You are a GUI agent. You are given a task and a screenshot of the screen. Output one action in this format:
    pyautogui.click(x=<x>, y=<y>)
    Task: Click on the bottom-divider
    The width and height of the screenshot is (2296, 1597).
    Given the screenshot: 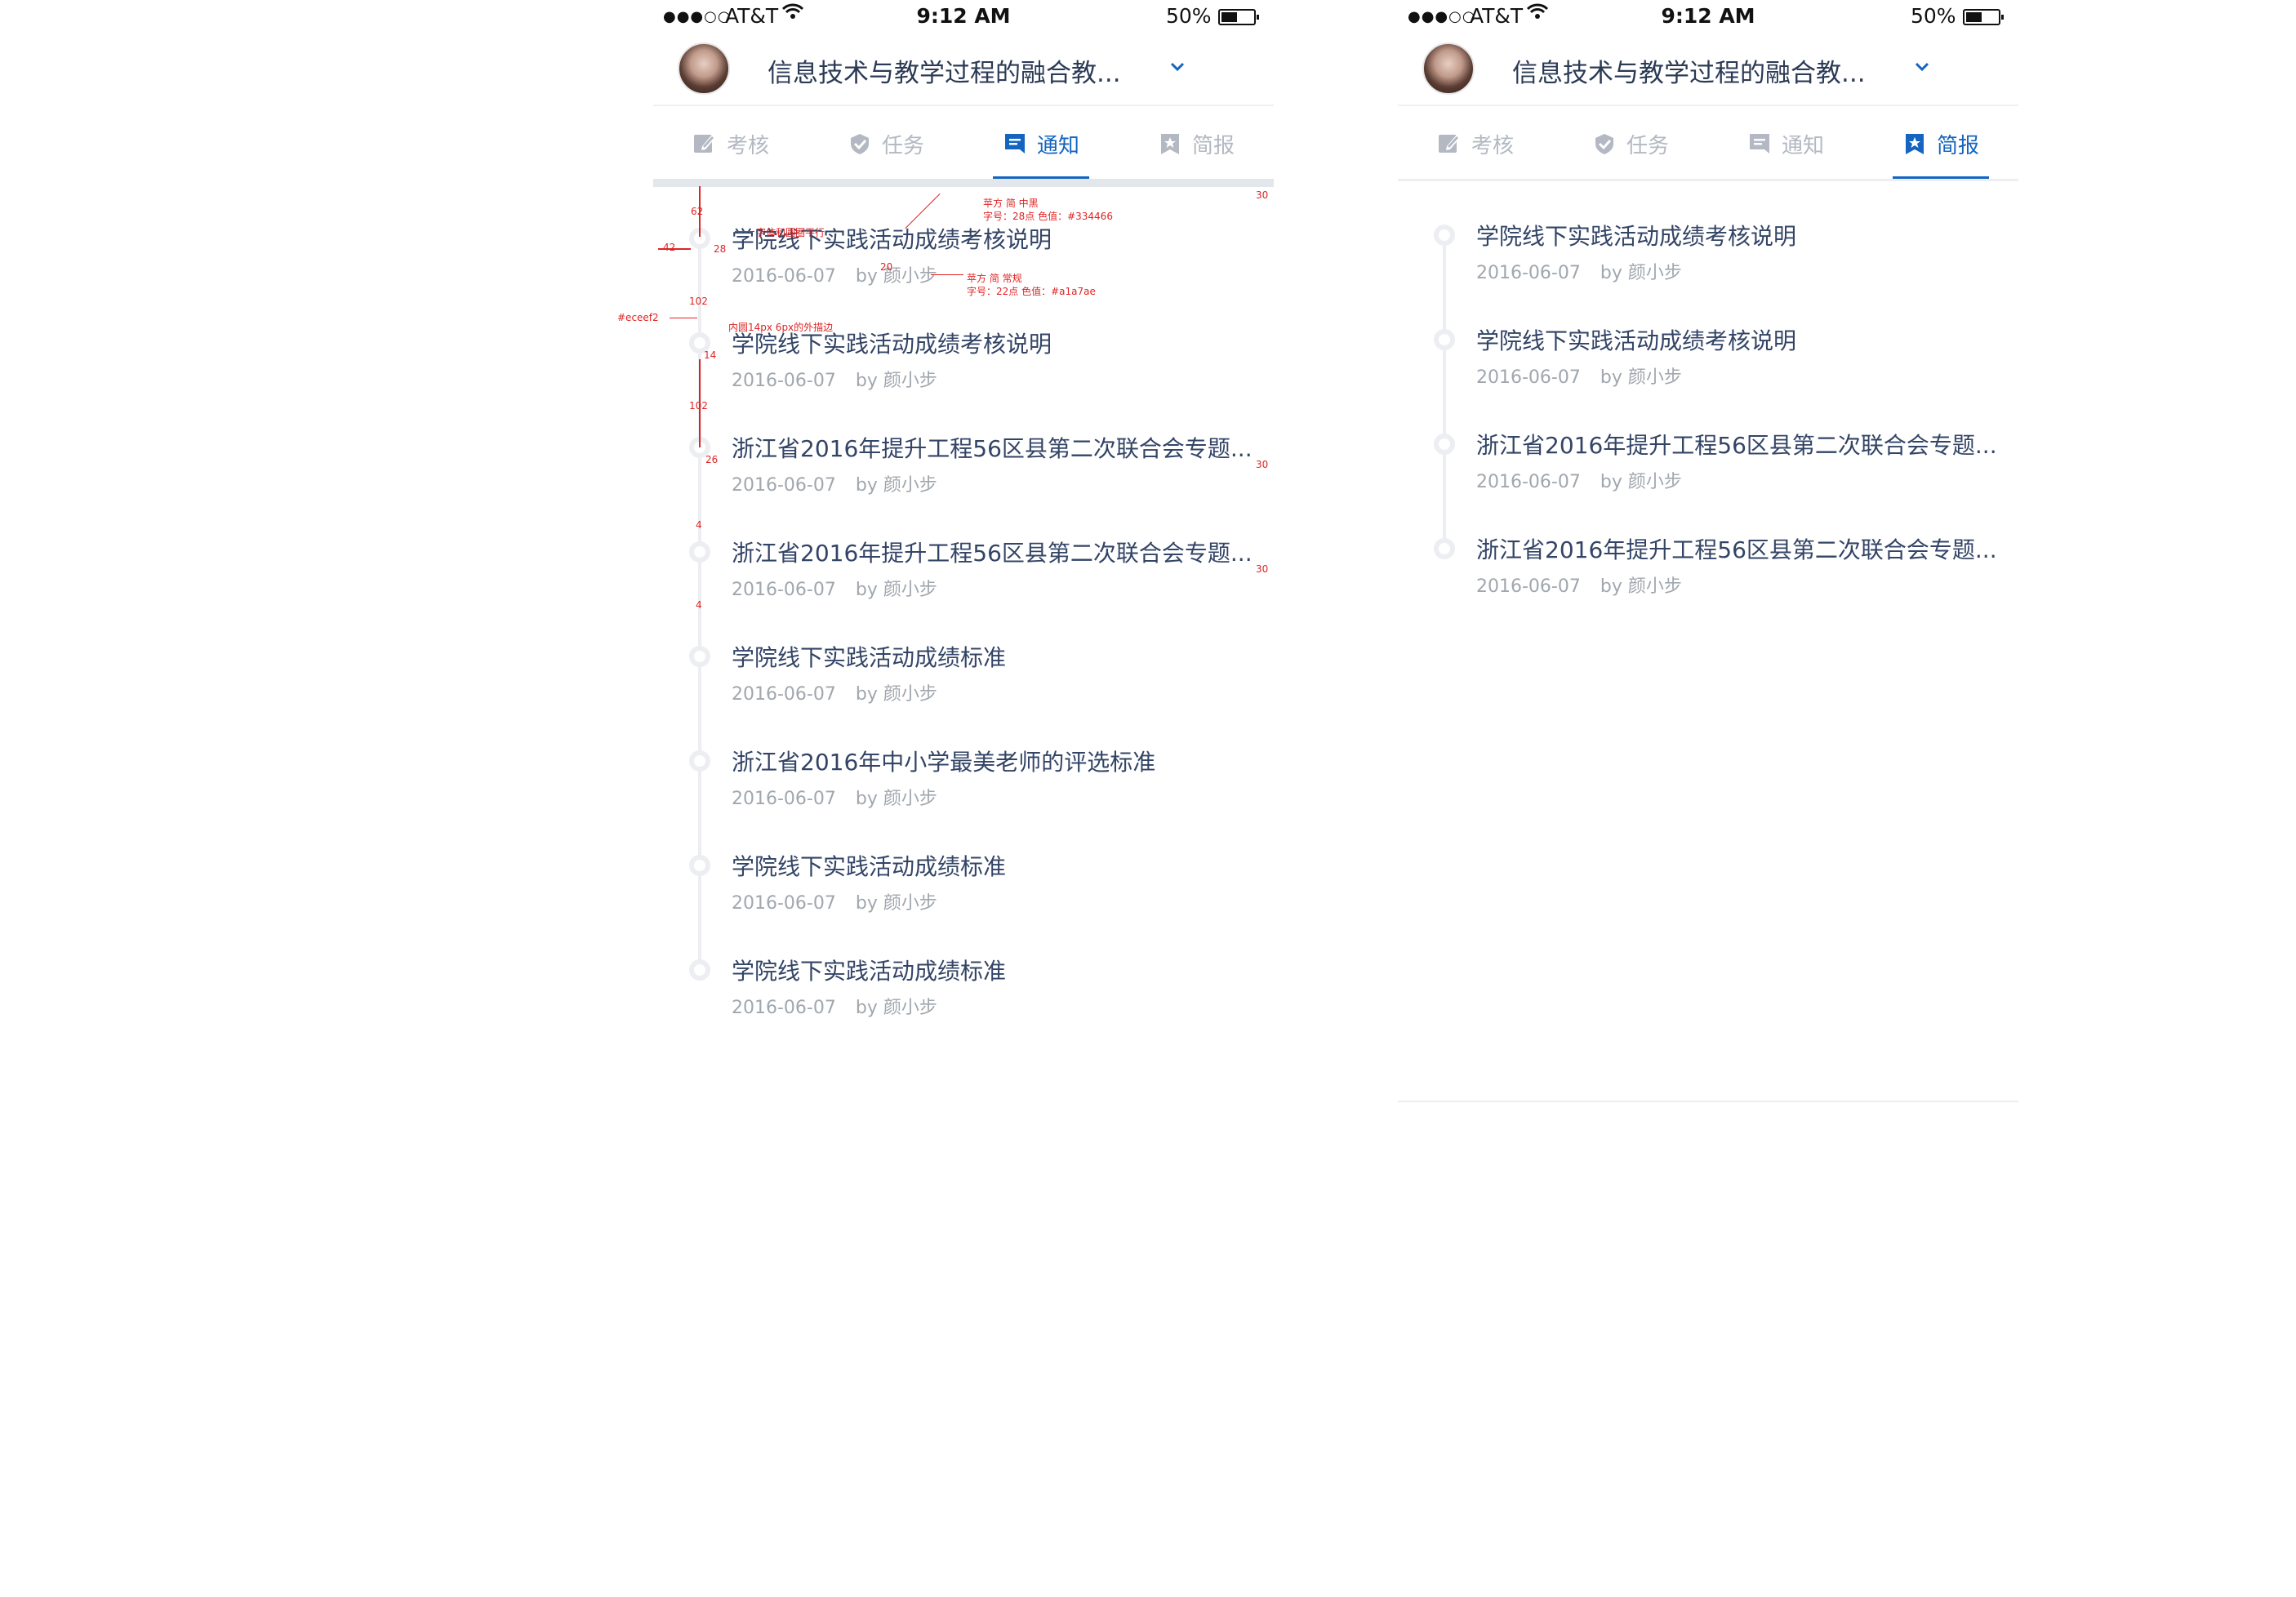 What is the action you would take?
    pyautogui.click(x=1708, y=1102)
    